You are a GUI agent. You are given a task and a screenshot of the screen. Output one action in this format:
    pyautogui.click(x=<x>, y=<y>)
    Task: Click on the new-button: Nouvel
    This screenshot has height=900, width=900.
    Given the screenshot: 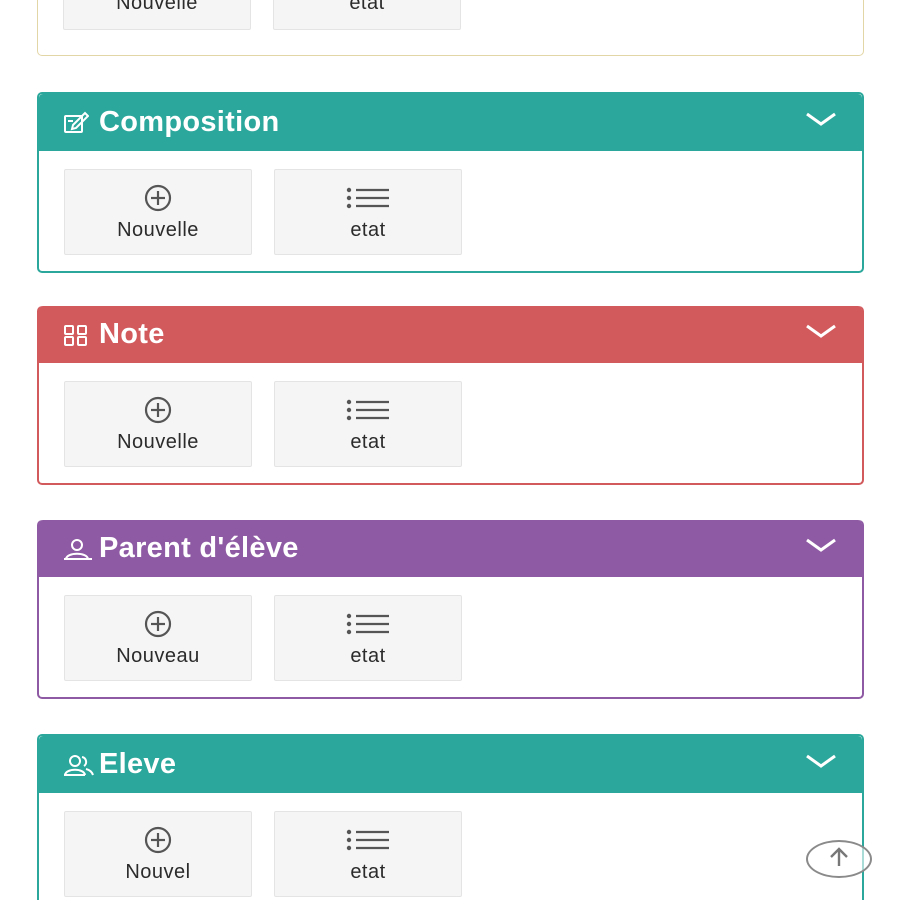 What is the action you would take?
    pyautogui.click(x=158, y=854)
    